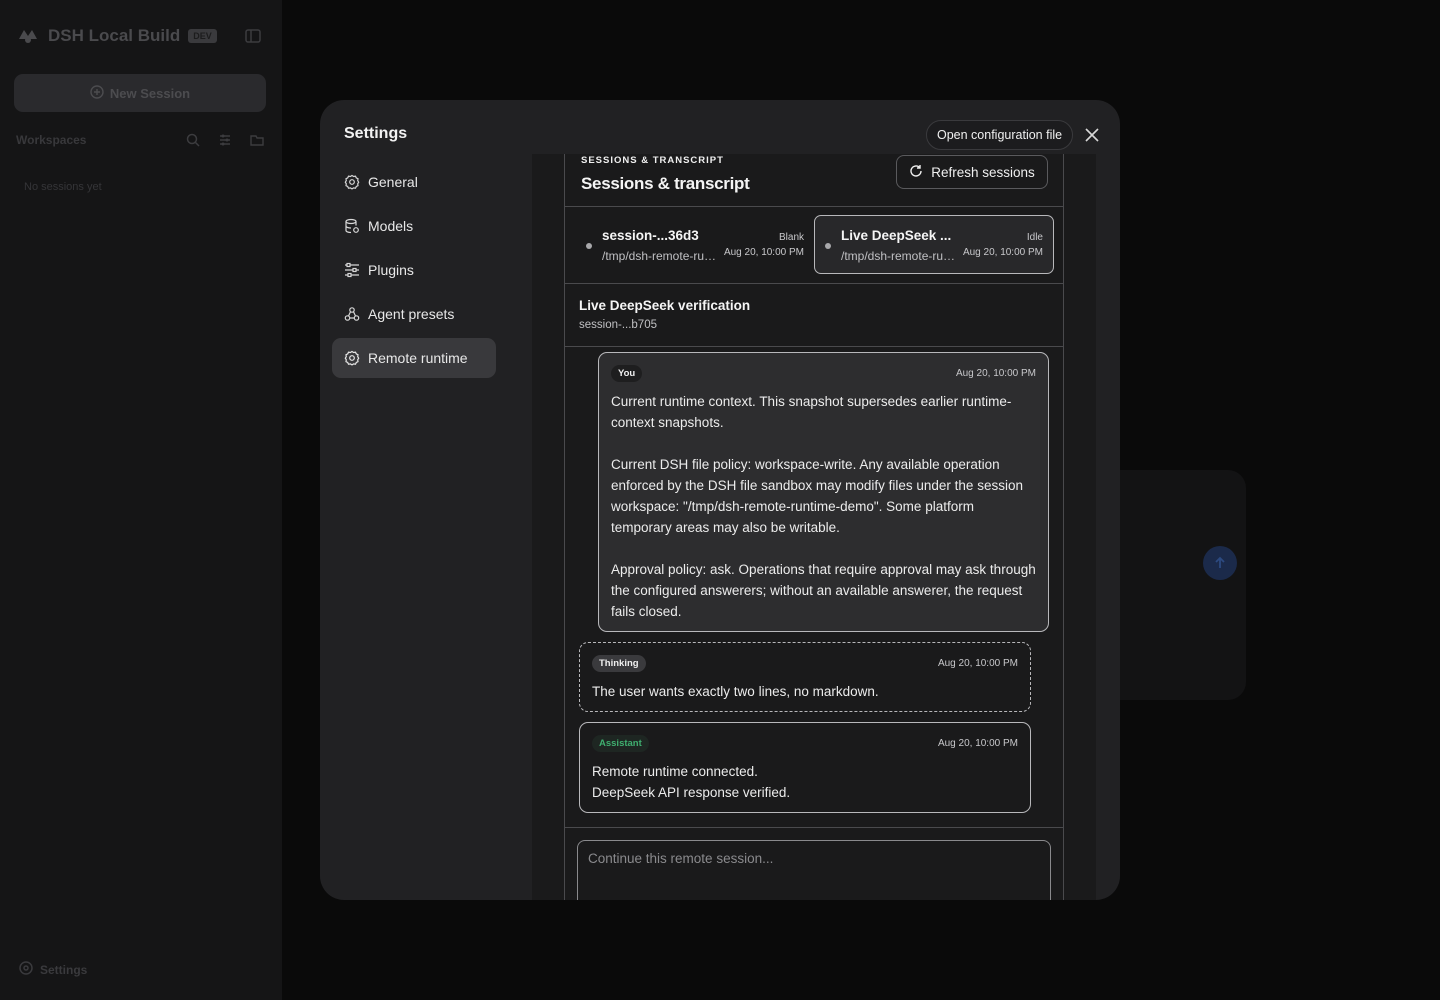  Describe the element at coordinates (675, 771) in the screenshot. I see `message-line: Remote runtime connected.` at that location.